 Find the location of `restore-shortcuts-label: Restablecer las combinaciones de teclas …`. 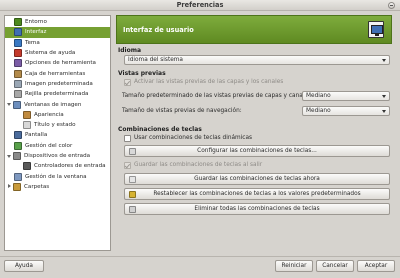

restore-shortcuts-label: Restablecer las combinaciones de teclas … is located at coordinates (257, 194).